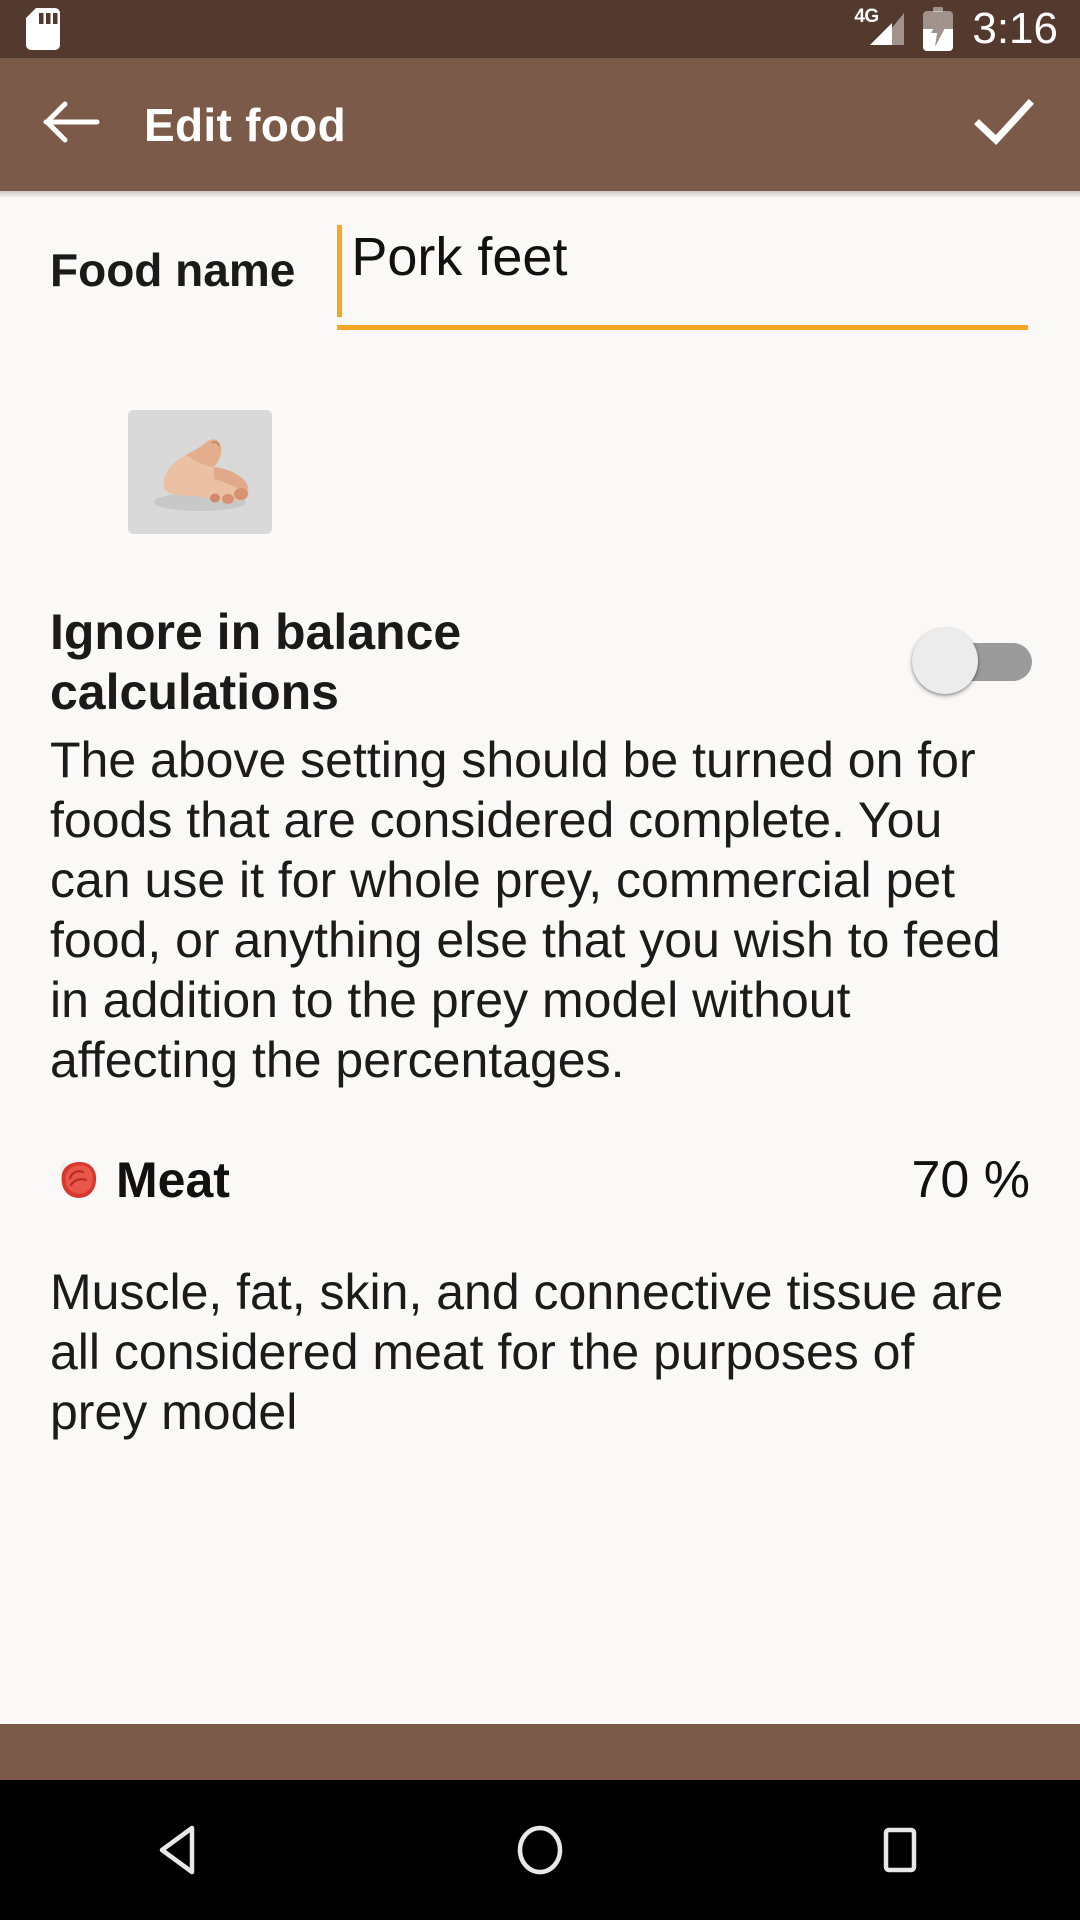 The width and height of the screenshot is (1080, 1920). Describe the element at coordinates (938, 29) in the screenshot. I see `battery-charging-icon` at that location.